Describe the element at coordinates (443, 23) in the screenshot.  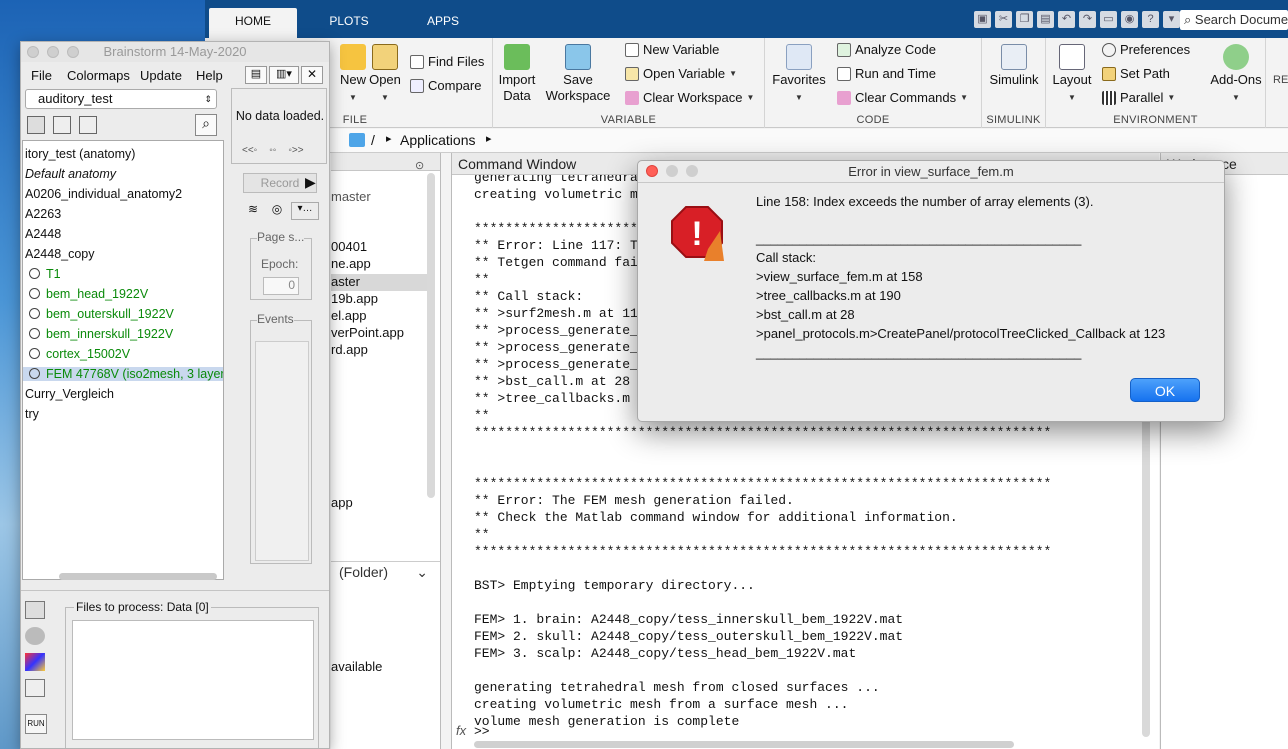
I see `tab-apps: APPS` at that location.